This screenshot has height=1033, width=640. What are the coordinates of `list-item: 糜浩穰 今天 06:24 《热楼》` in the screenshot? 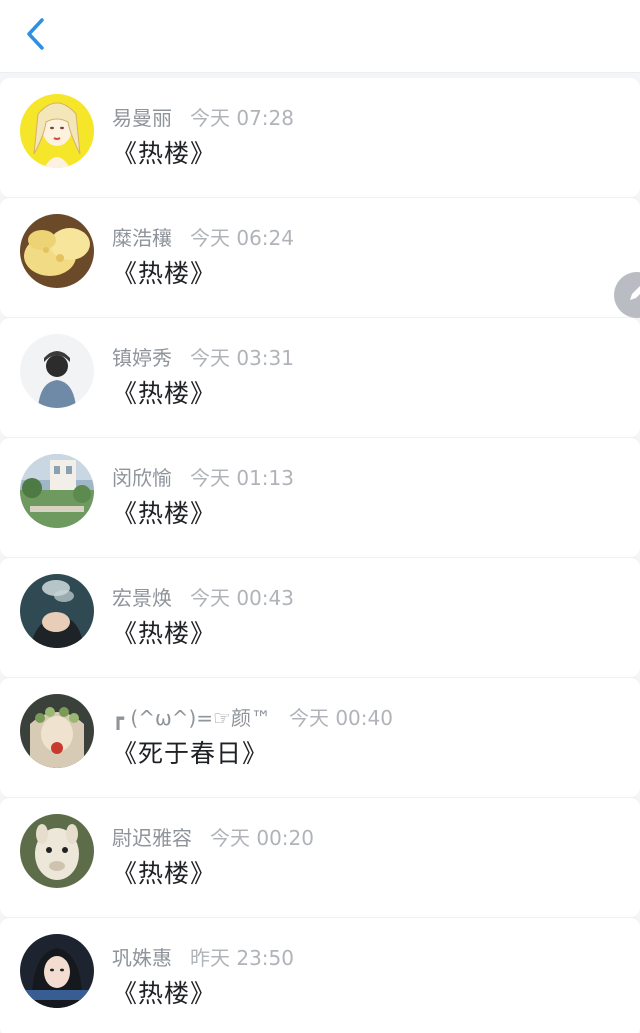 It's located at (320, 257).